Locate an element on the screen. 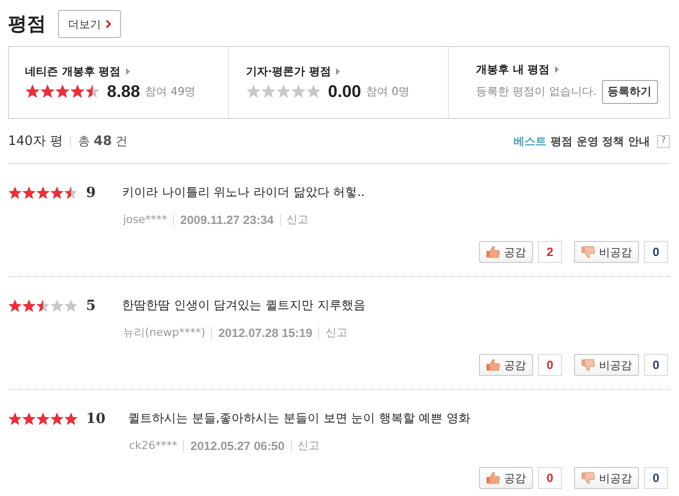 This screenshot has width=679, height=496. author-name: jose**** is located at coordinates (145, 219).